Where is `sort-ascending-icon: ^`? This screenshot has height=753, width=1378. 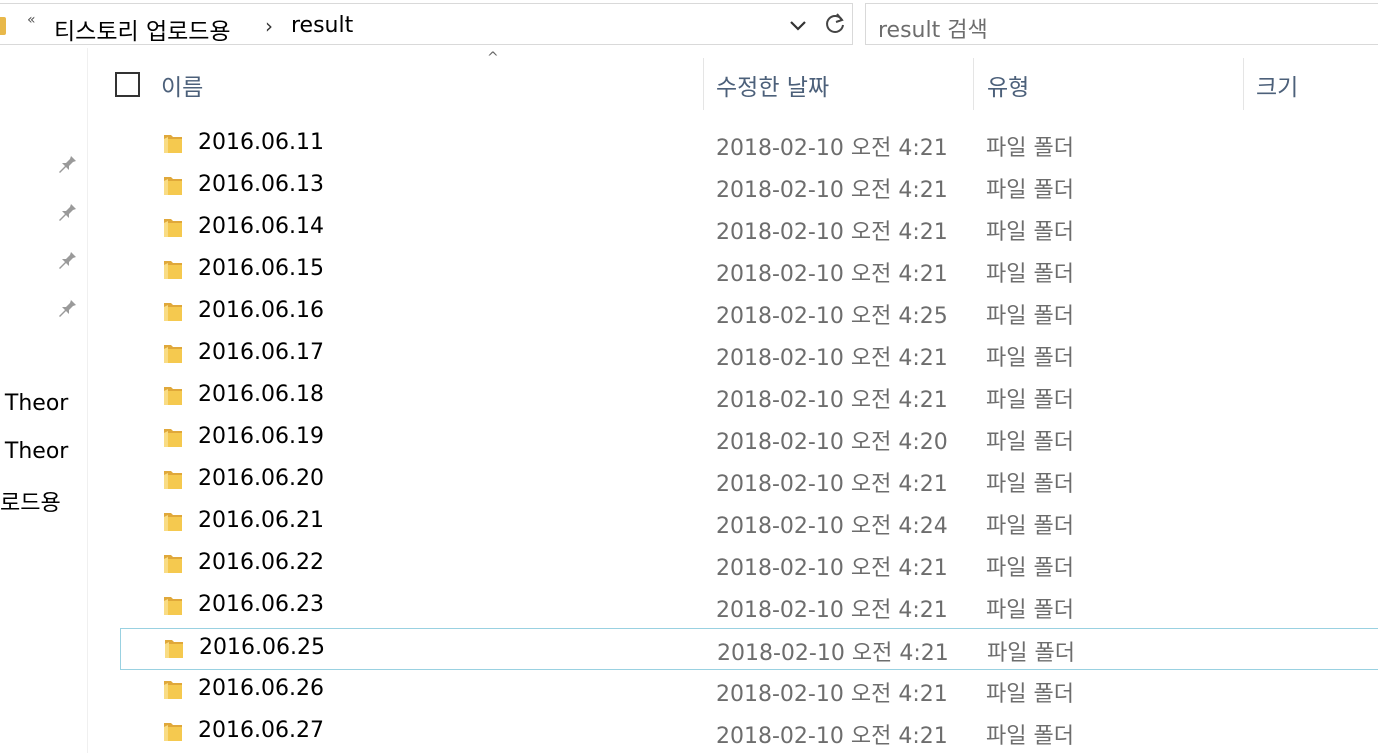
sort-ascending-icon: ^ is located at coordinates (493, 58).